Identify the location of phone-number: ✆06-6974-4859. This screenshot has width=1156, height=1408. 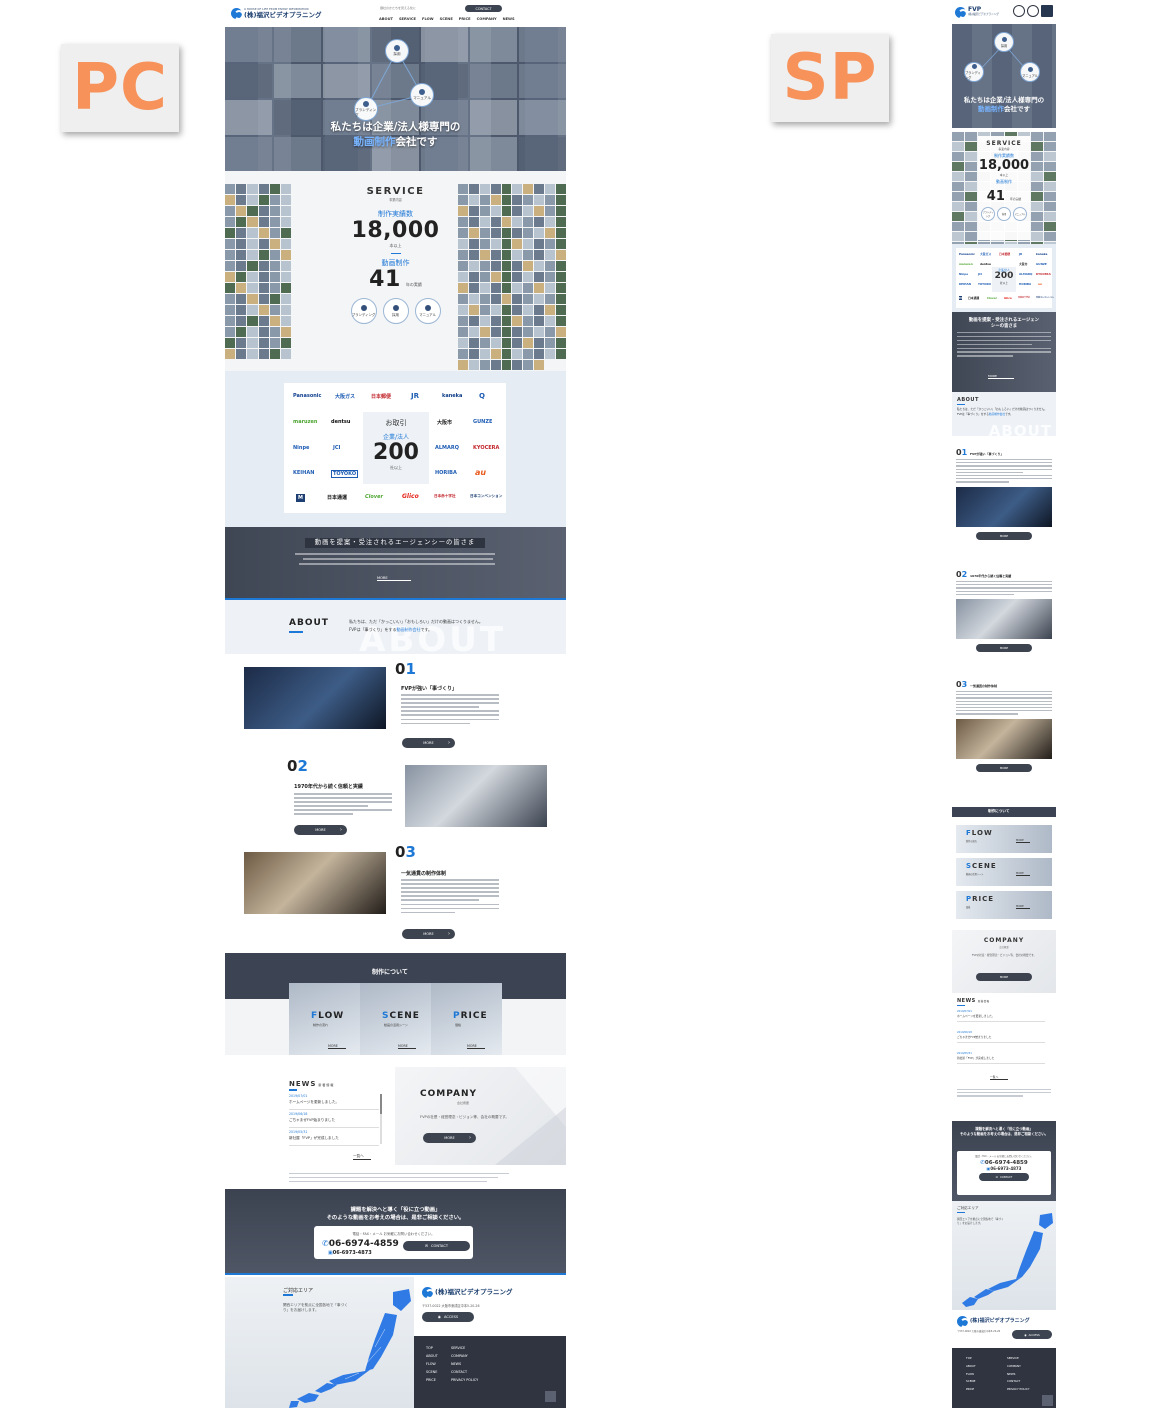
(360, 1244).